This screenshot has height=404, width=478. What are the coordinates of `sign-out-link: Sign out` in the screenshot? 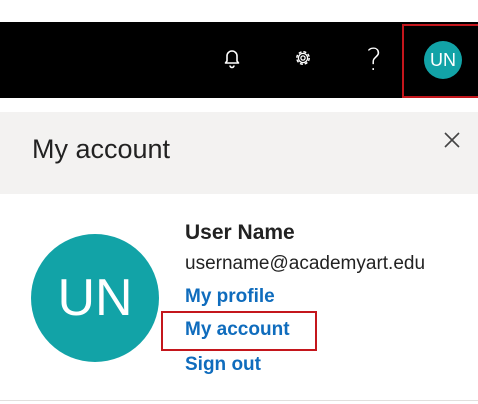 It's located at (223, 365).